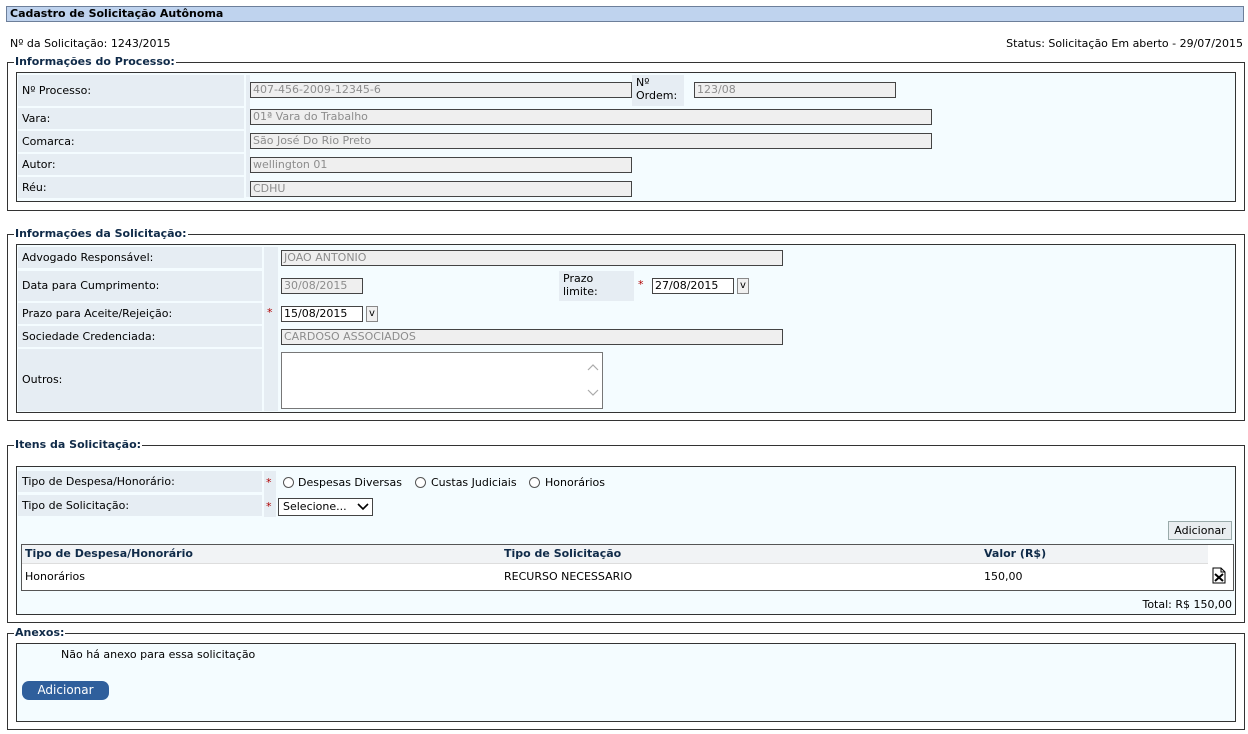 The width and height of the screenshot is (1248, 734). I want to click on items-legend: Itens da Solicitação:, so click(78, 444).